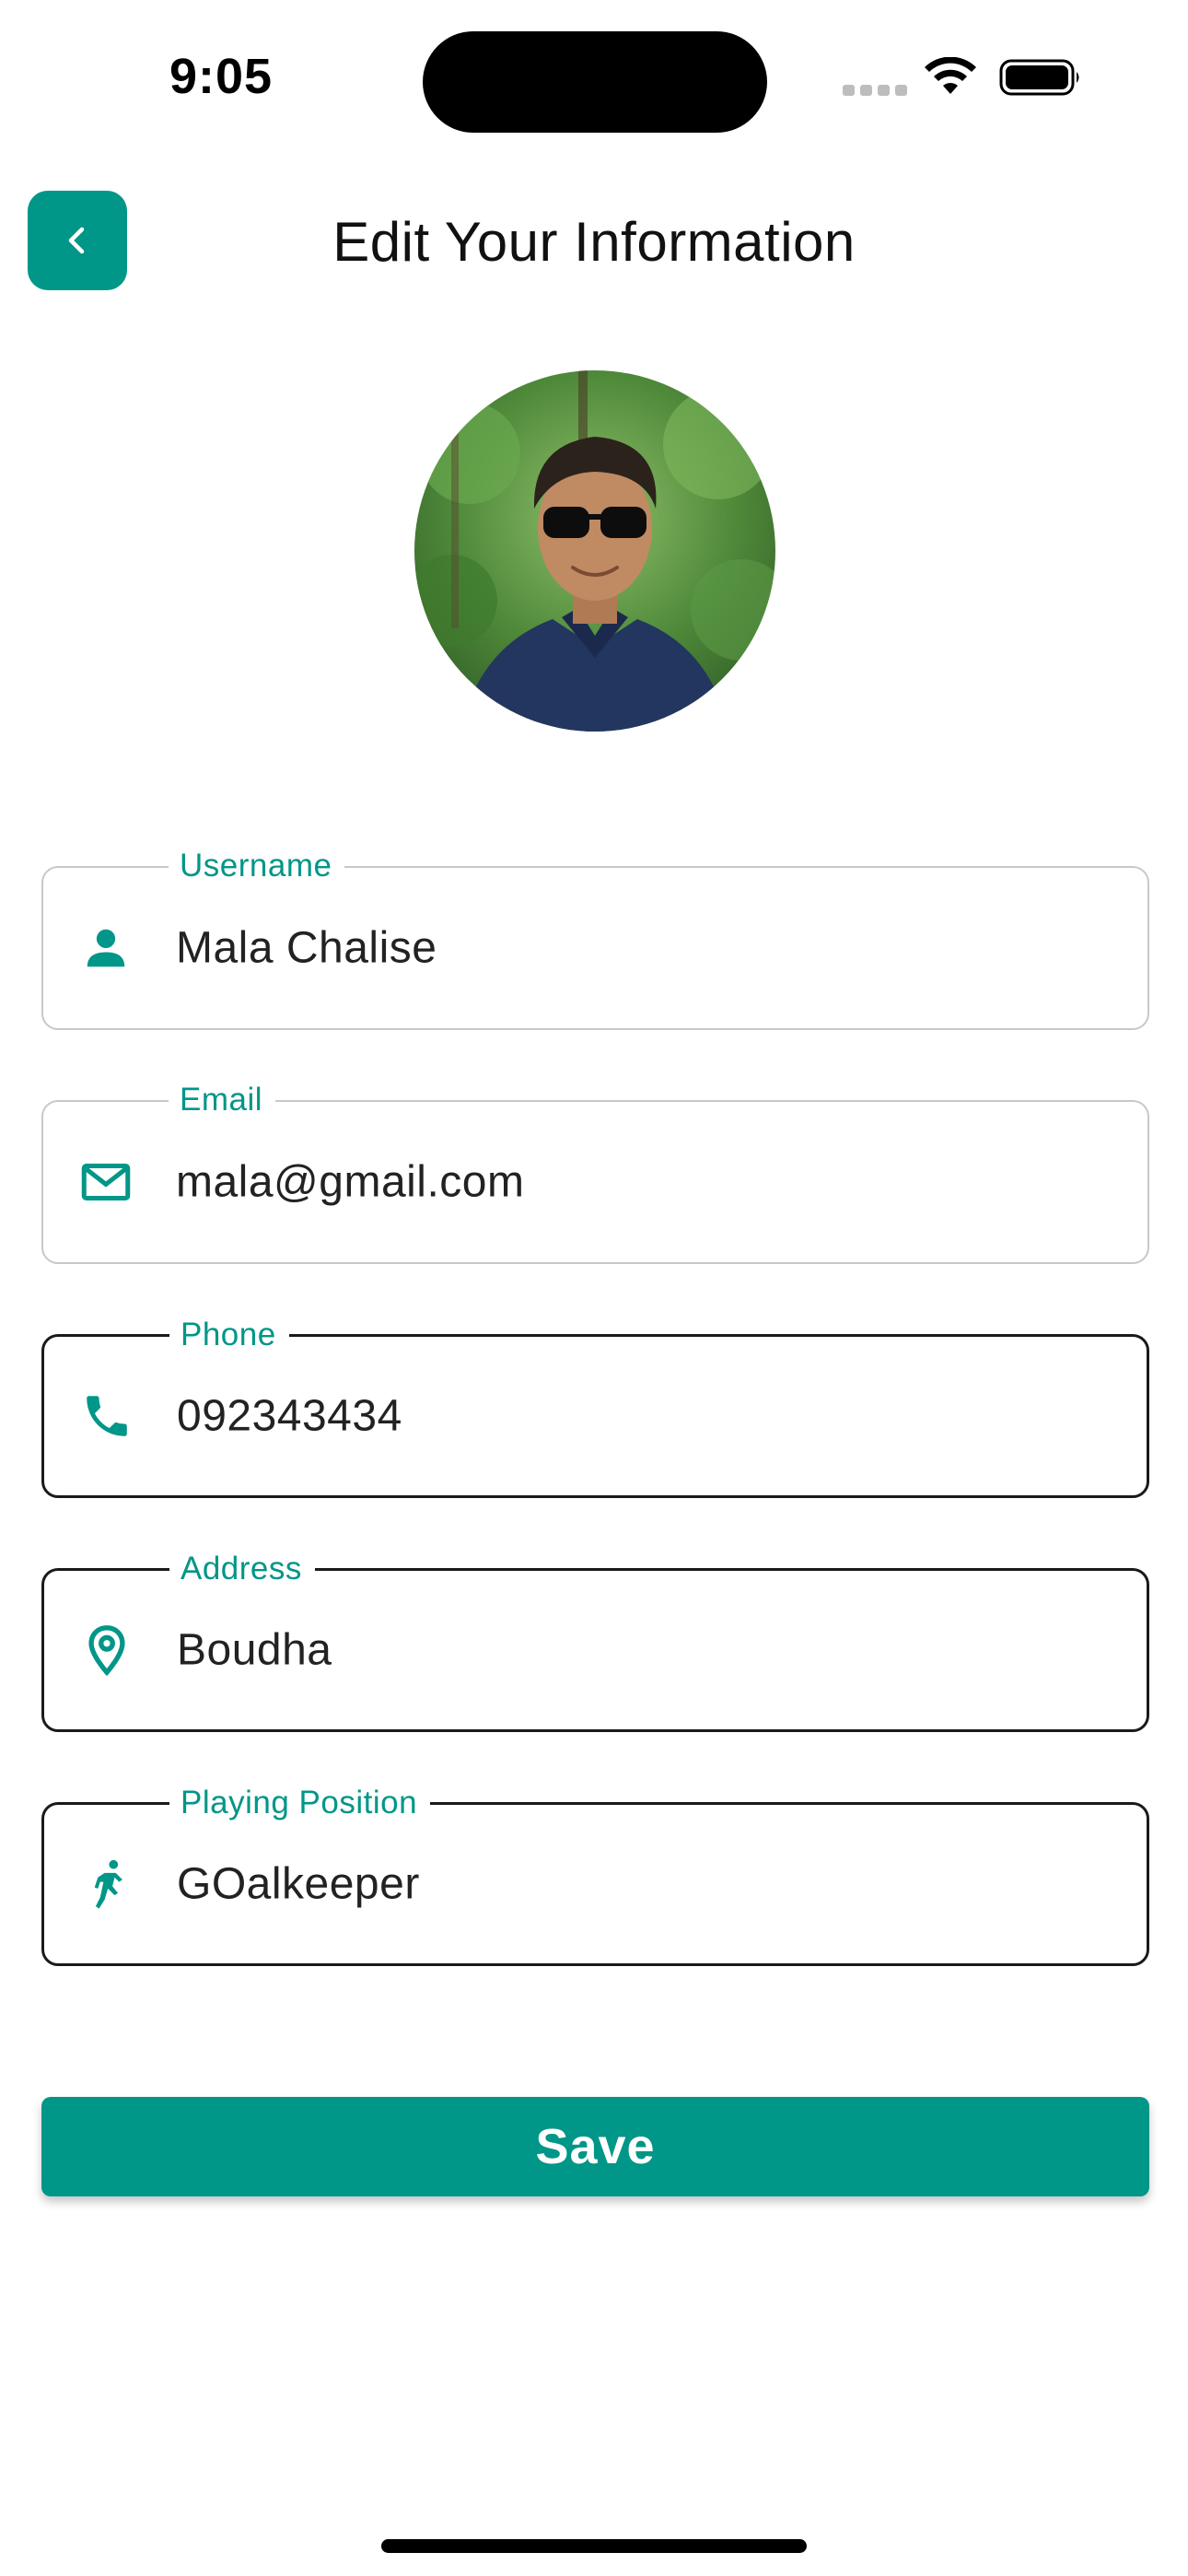 The image size is (1188, 2576). I want to click on address-input: Boudha, so click(254, 1650).